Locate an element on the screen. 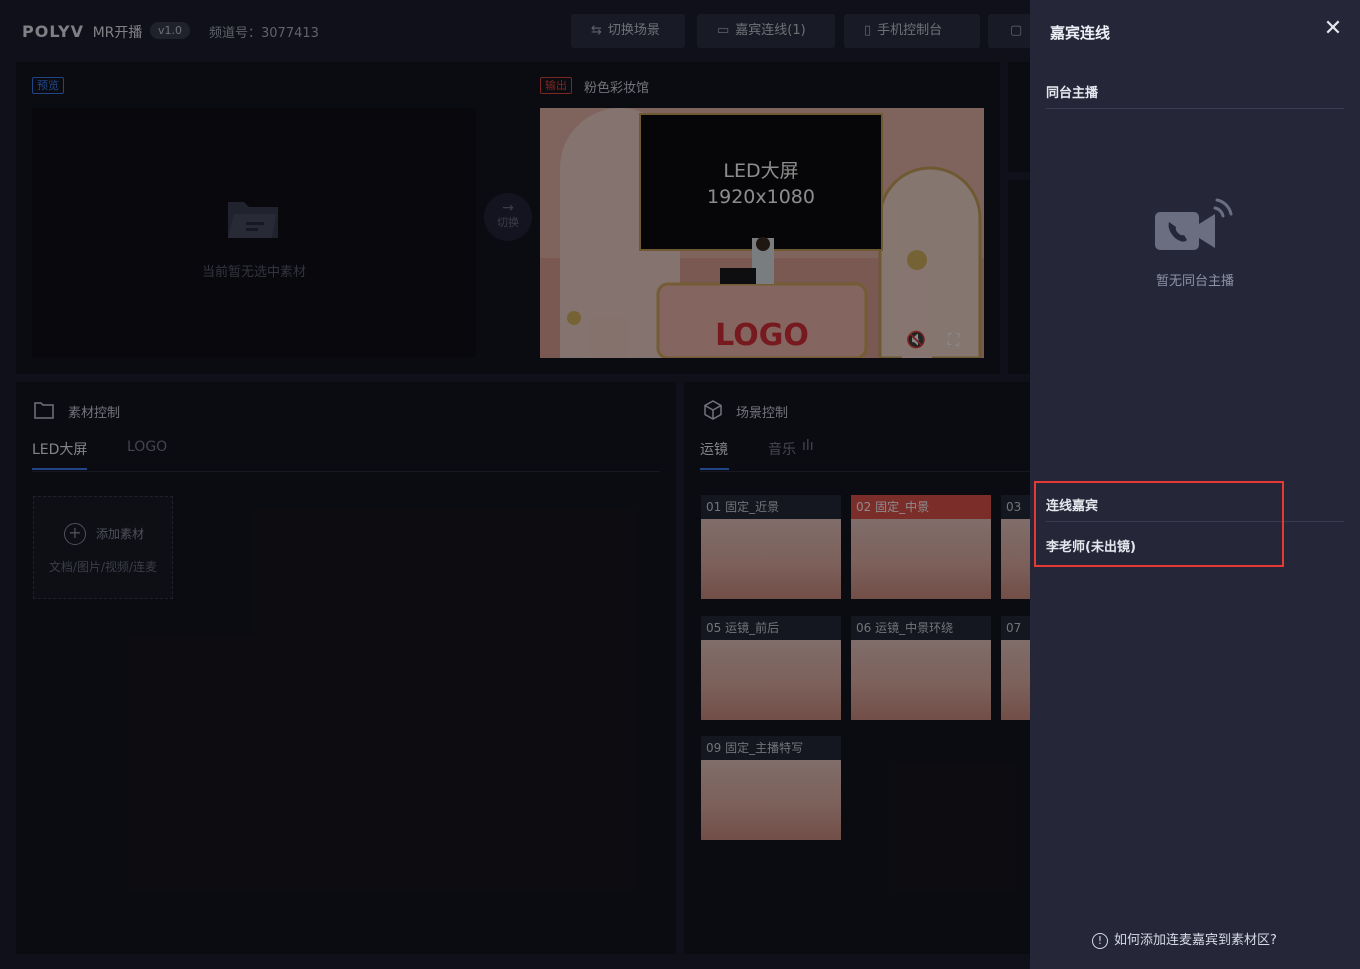  help-link: ! 如何添加连麦嘉宾到素材区? is located at coordinates (1184, 939).